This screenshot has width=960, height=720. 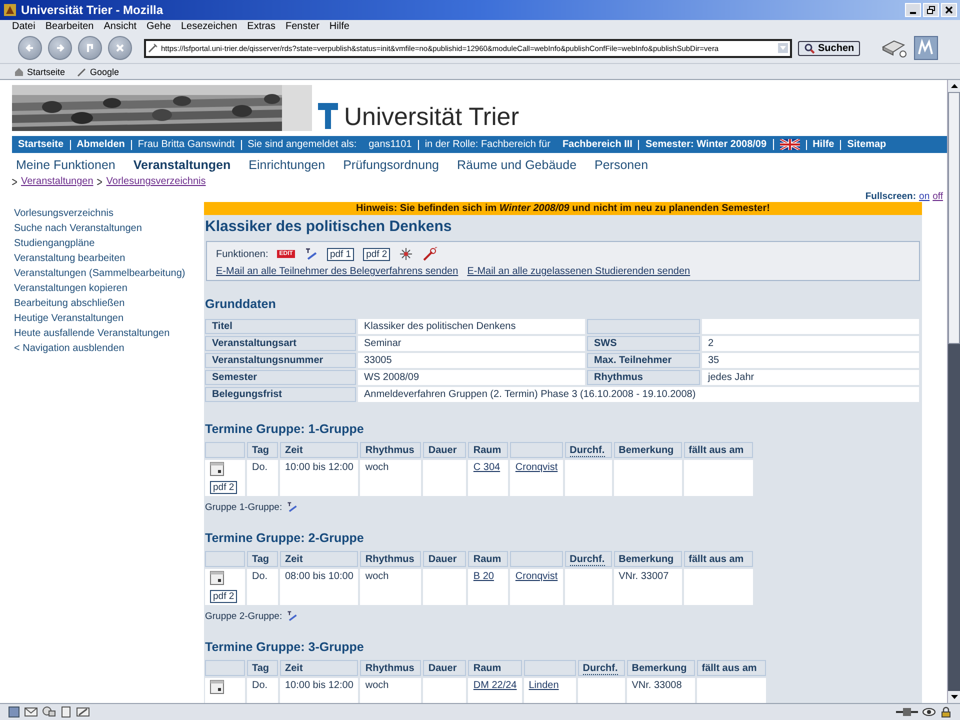 What do you see at coordinates (40, 71) in the screenshot?
I see `bookmark-item: Startseite` at bounding box center [40, 71].